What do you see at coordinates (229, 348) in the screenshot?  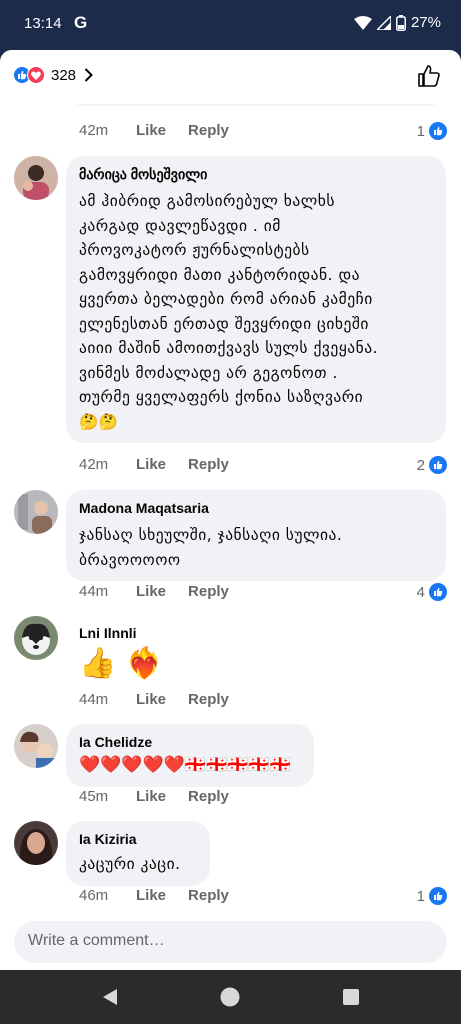 I see `comment-line: აიიი მაშინ ამოითქვავს სულს ქვეყანა.` at bounding box center [229, 348].